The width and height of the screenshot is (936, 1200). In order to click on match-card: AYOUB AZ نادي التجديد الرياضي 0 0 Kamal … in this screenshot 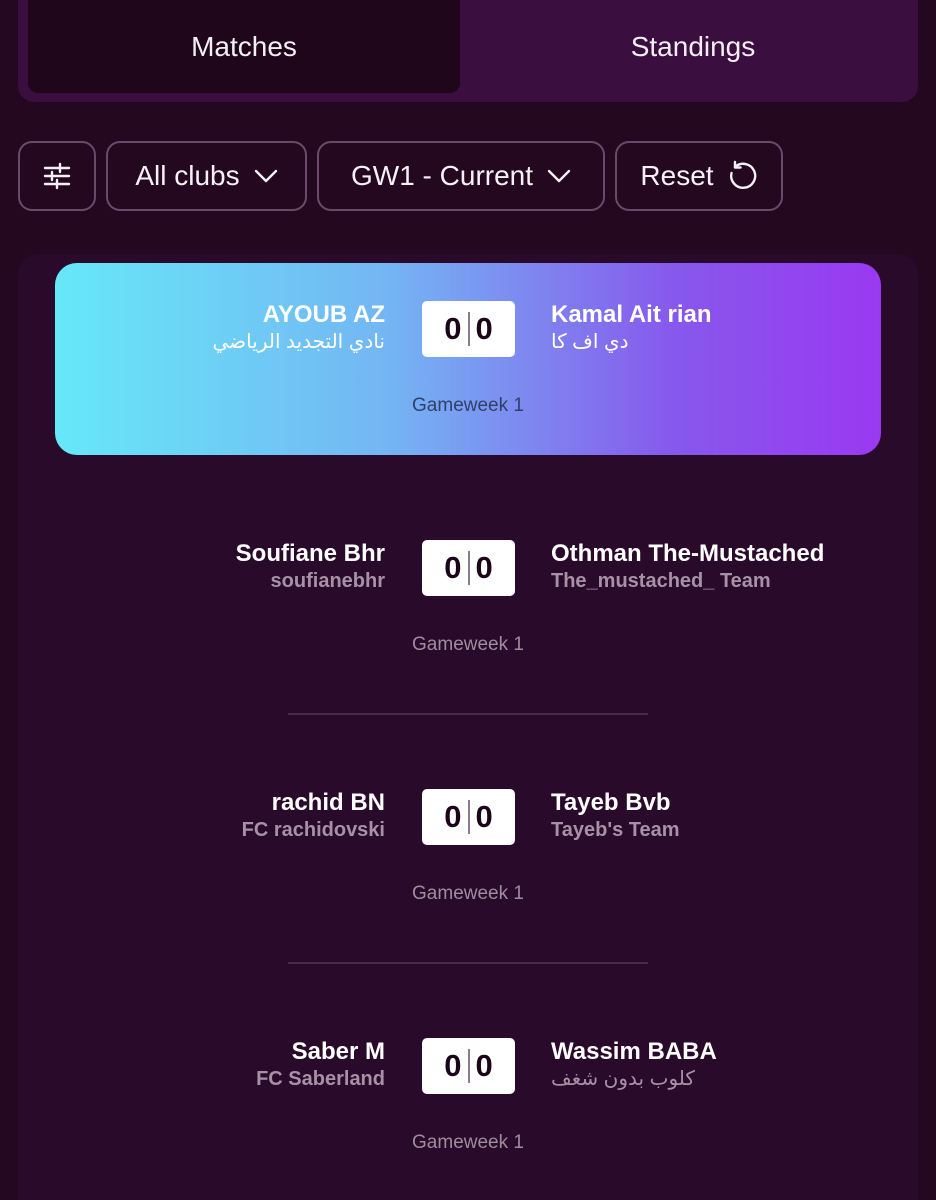, I will do `click(468, 359)`.